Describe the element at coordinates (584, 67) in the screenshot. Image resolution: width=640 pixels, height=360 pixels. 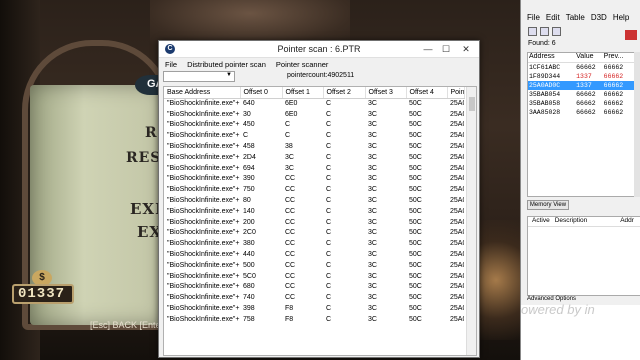
I see `list-item: 1CF61ABC 66662 66662` at that location.